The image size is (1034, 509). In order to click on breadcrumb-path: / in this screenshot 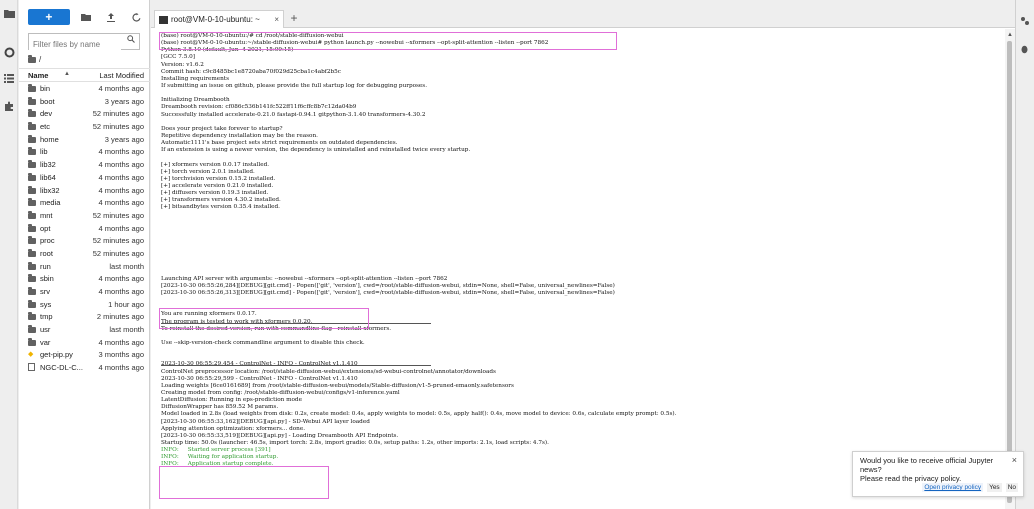, I will do `click(40, 59)`.